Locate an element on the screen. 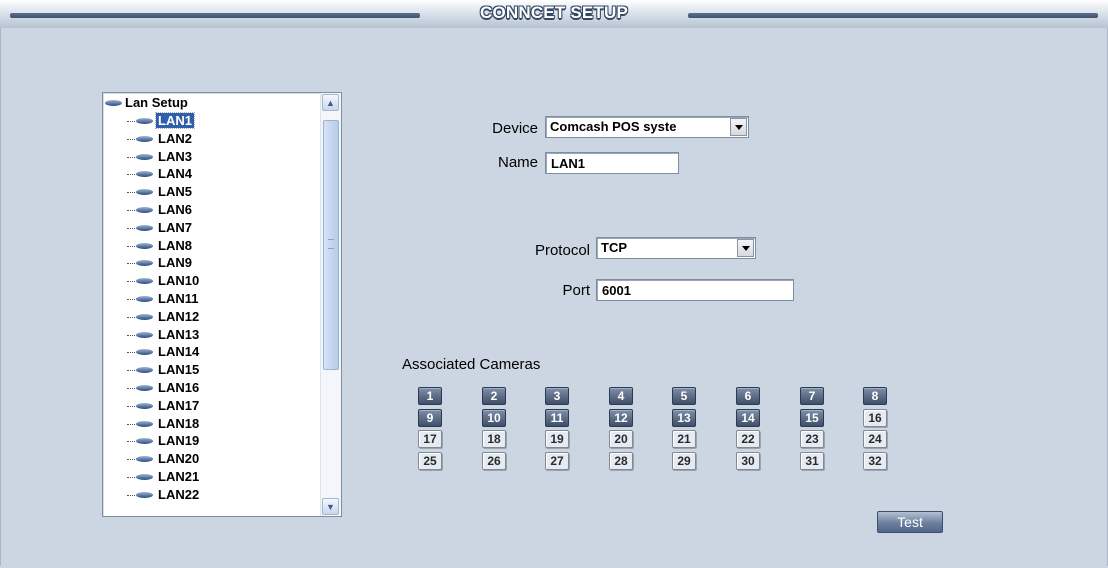 The height and width of the screenshot is (568, 1108). camera-toggle-28: 28 is located at coordinates (621, 461).